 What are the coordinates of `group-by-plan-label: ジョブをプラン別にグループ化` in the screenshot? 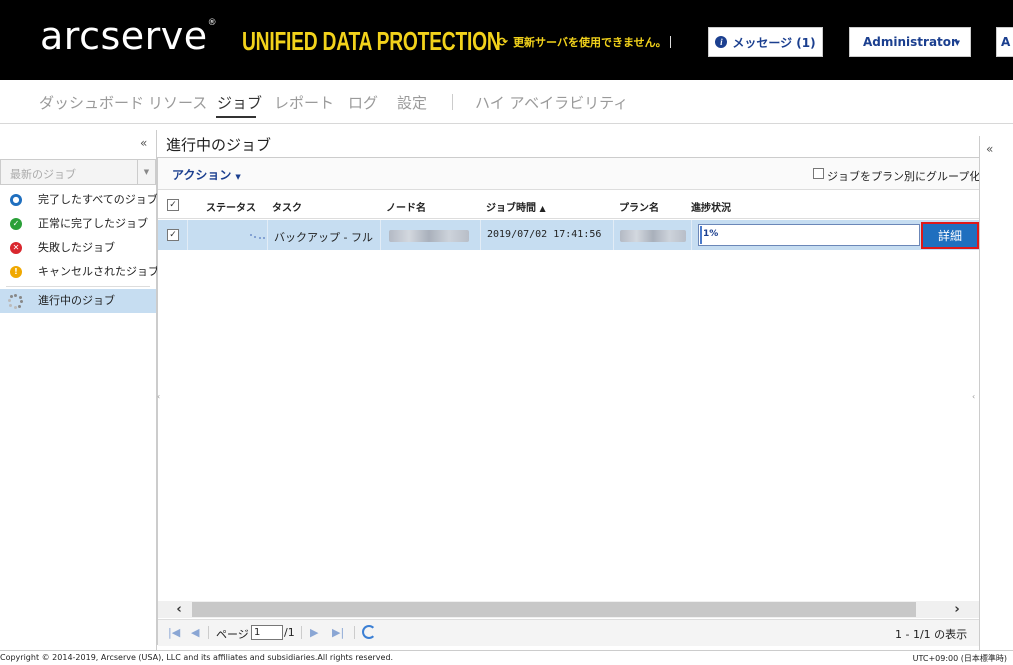 It's located at (904, 176).